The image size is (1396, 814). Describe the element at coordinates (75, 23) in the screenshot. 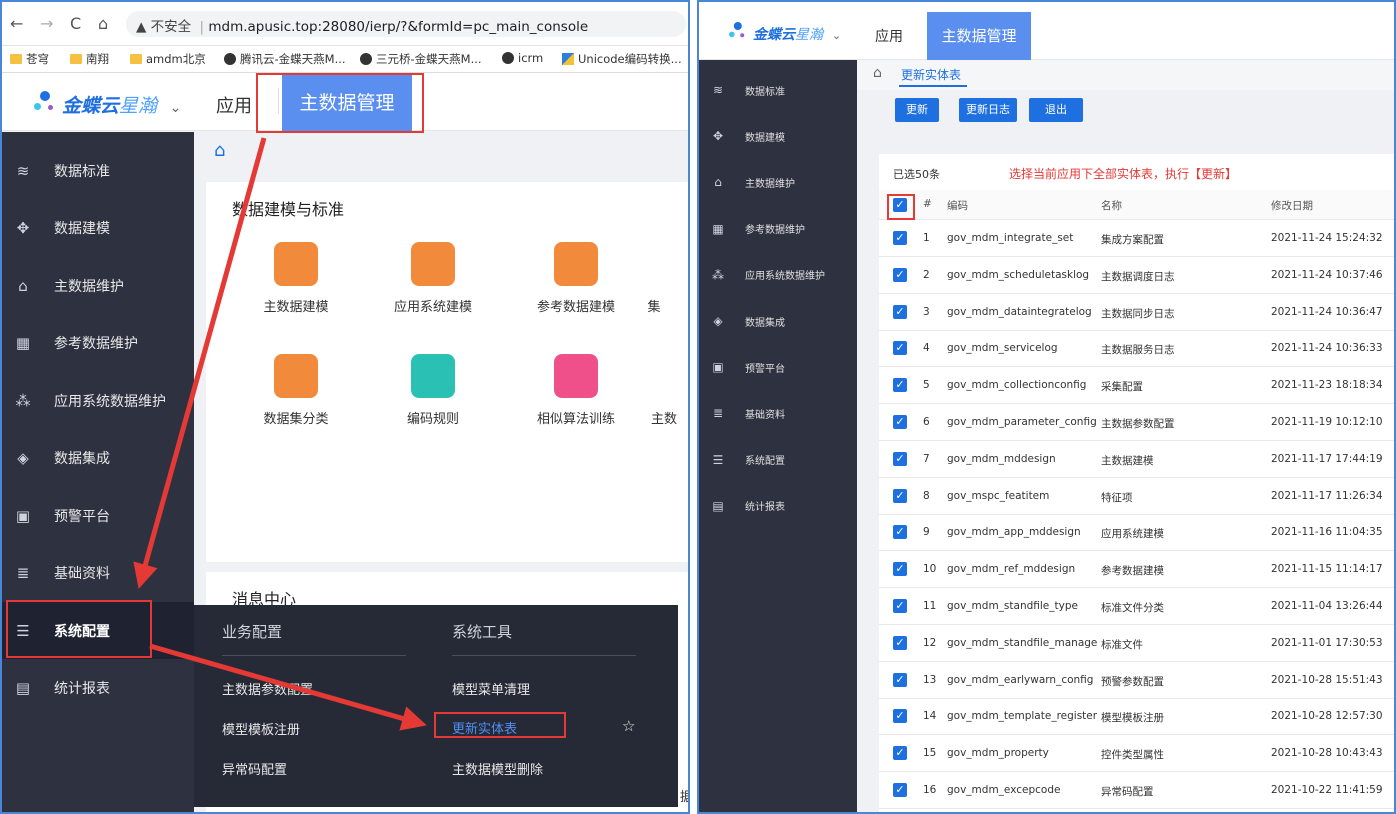

I see `reload-icon: C` at that location.